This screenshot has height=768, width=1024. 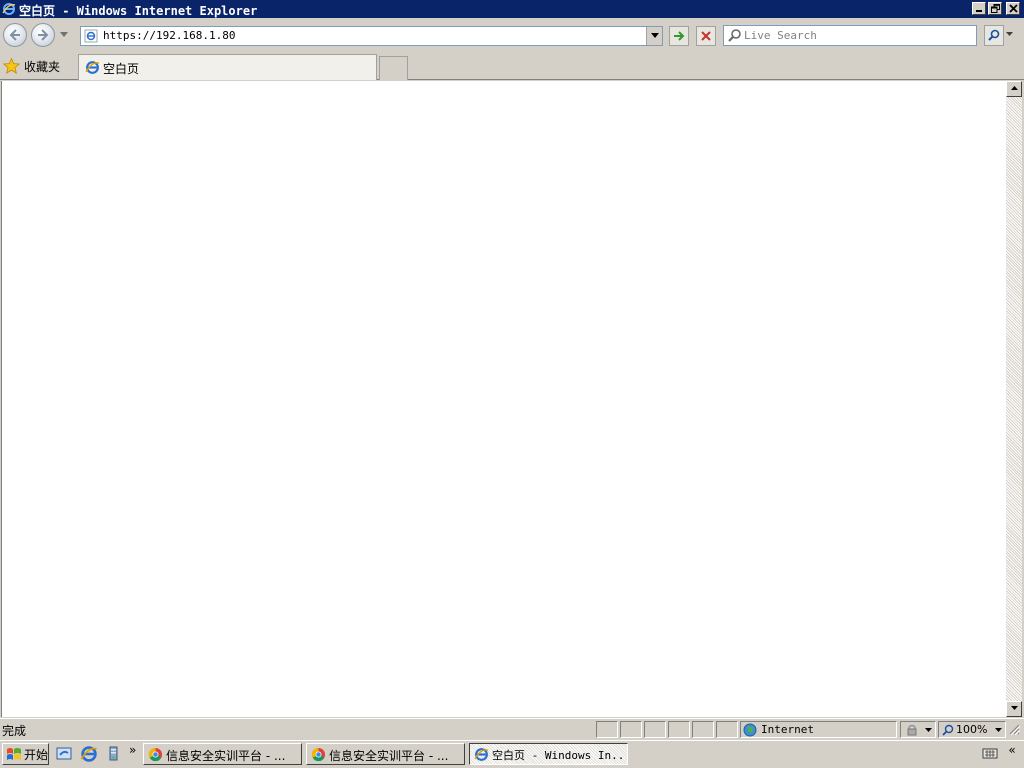 What do you see at coordinates (735, 36) in the screenshot?
I see `search-icon` at bounding box center [735, 36].